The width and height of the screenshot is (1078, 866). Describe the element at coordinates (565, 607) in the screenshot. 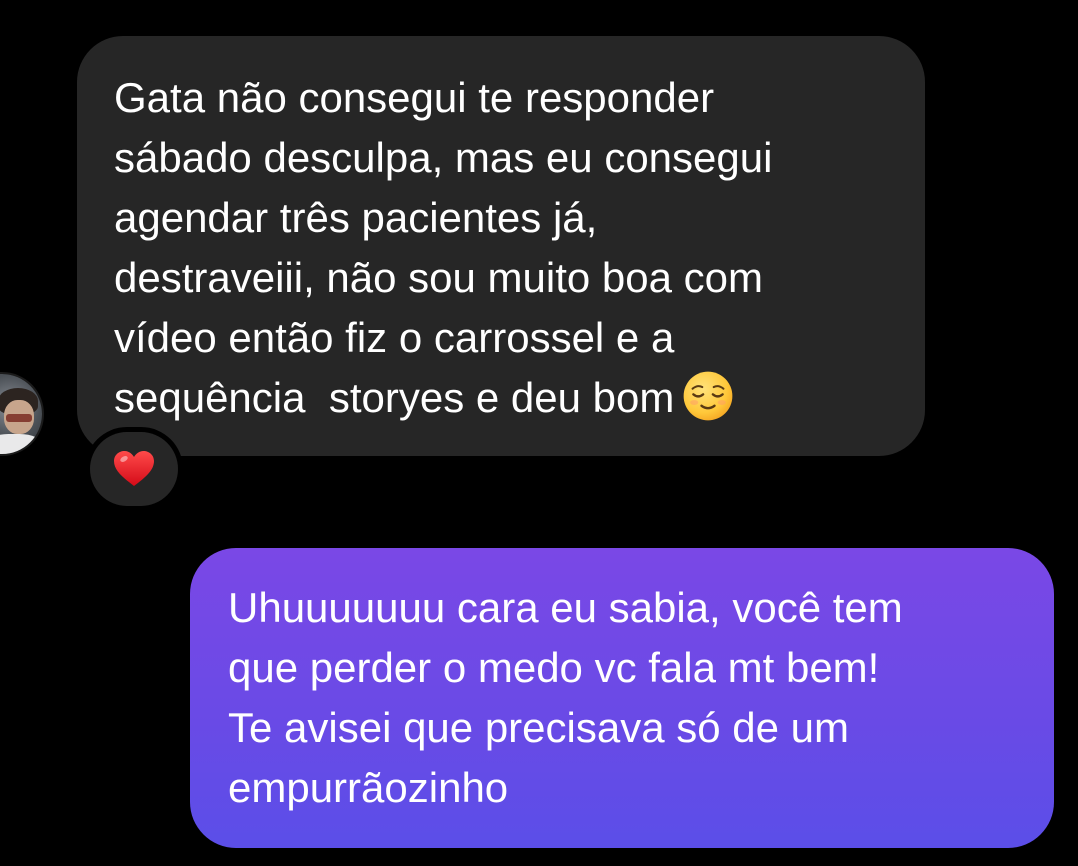

I see `sent-message-line: Uhuuuuuuu cara eu sabia, você tem` at that location.